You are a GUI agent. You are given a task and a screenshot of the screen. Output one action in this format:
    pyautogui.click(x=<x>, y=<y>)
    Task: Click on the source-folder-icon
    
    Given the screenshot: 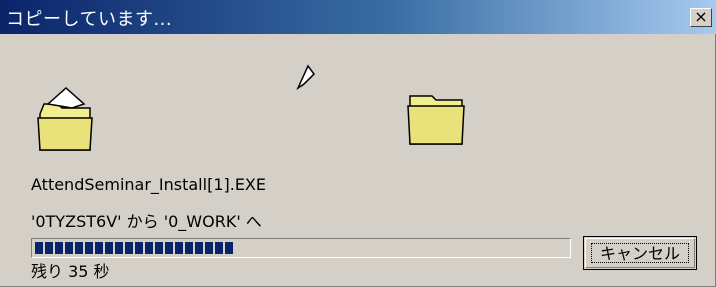 What is the action you would take?
    pyautogui.click(x=65, y=118)
    